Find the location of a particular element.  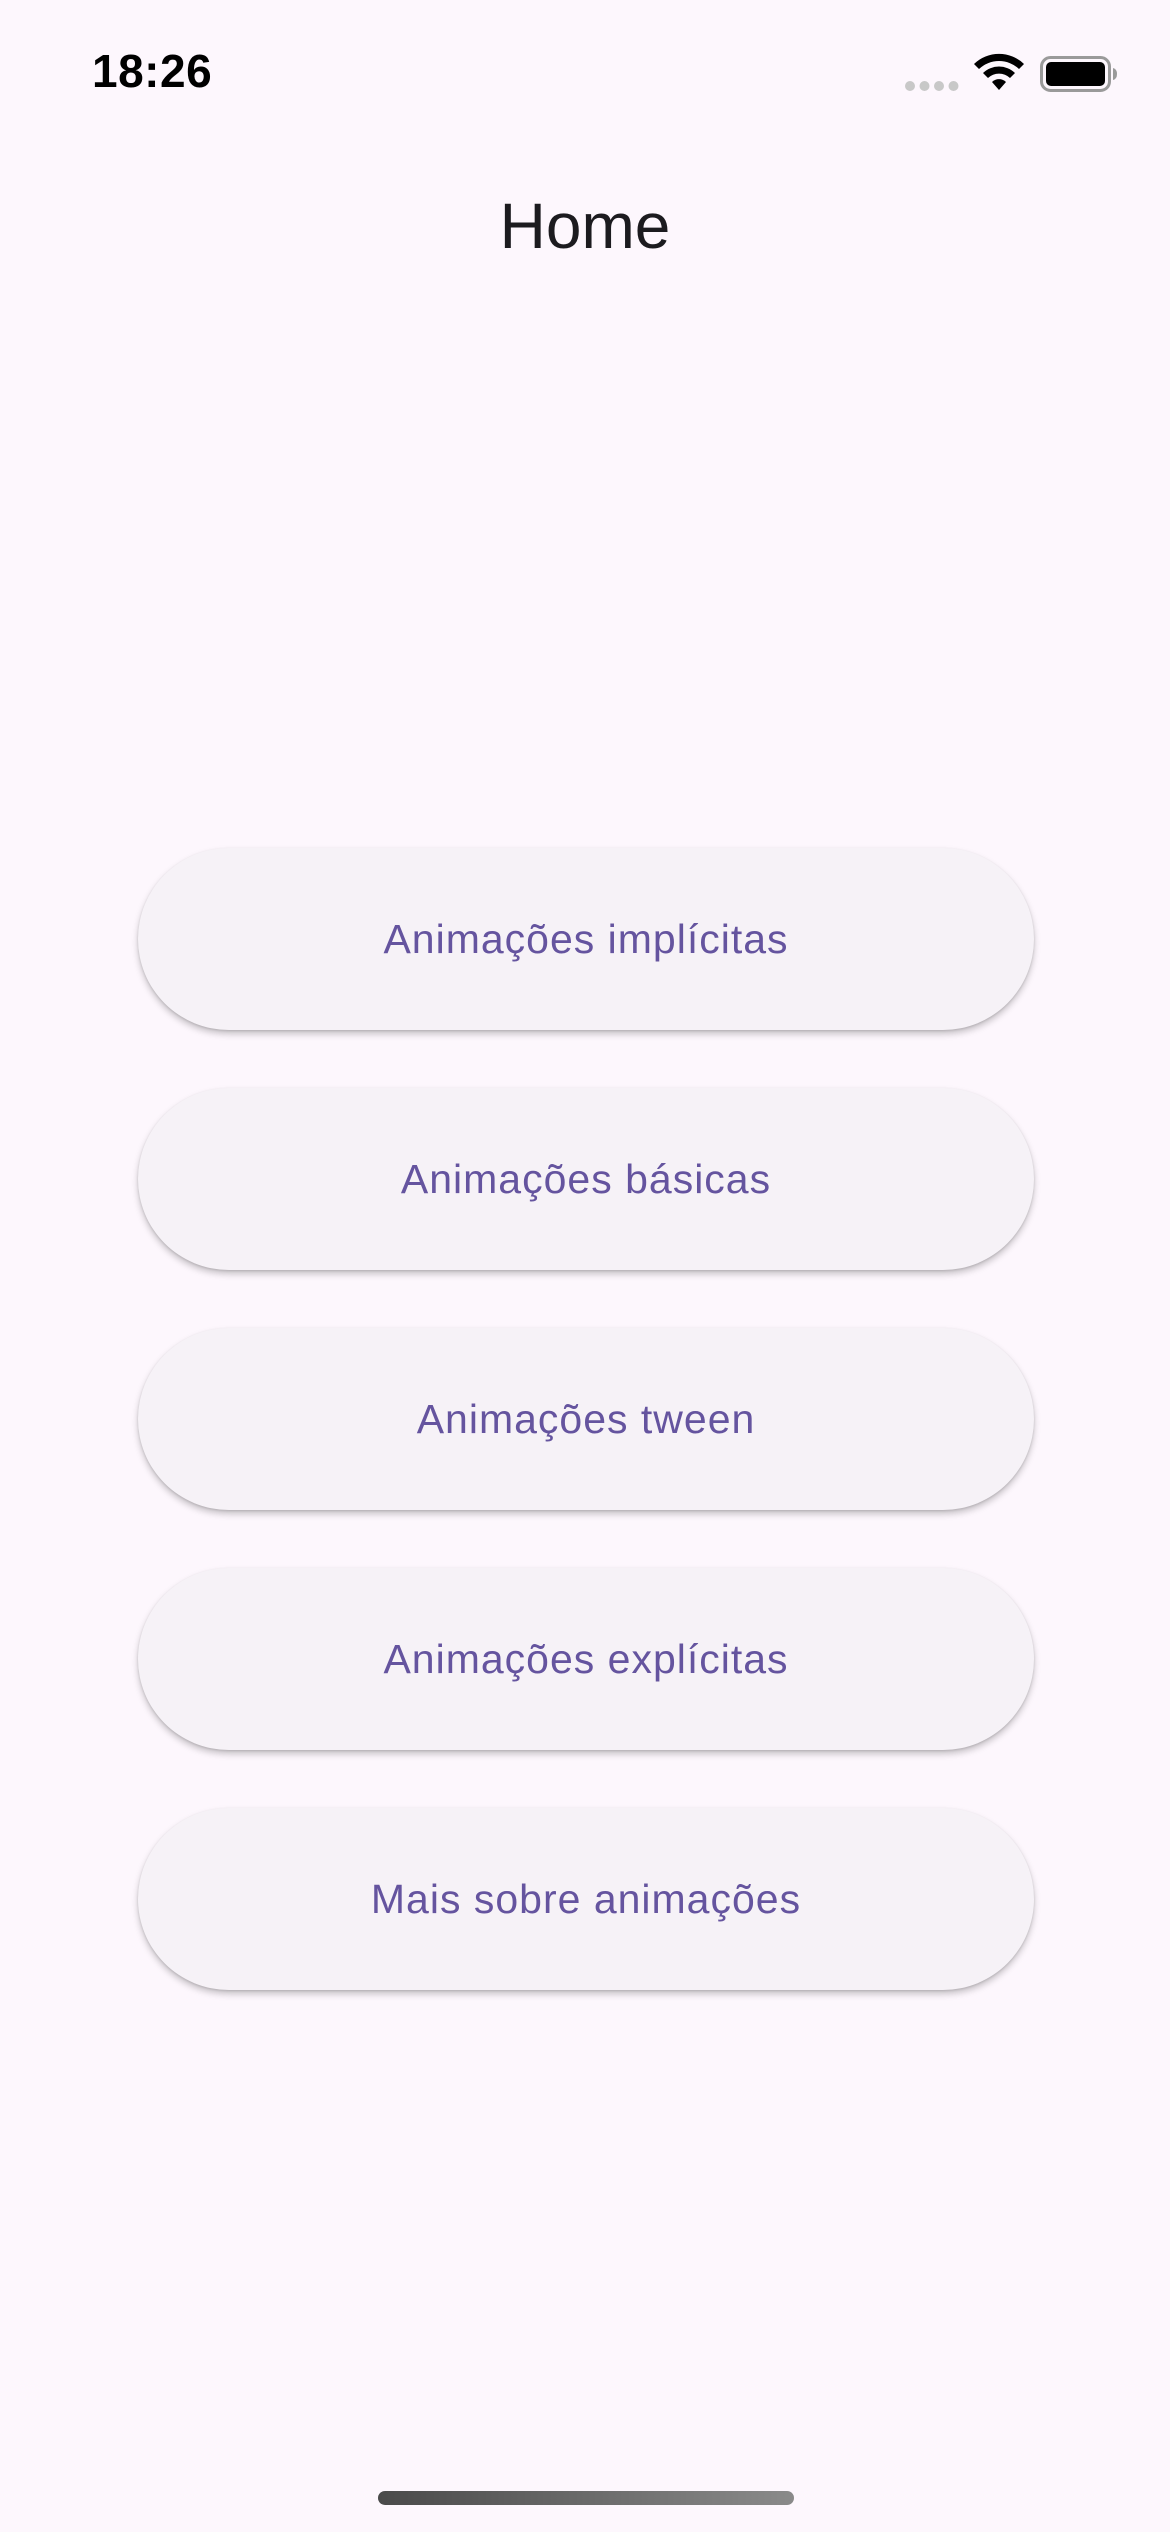

explicit-animations-button: Animações explícitas is located at coordinates (586, 1659).